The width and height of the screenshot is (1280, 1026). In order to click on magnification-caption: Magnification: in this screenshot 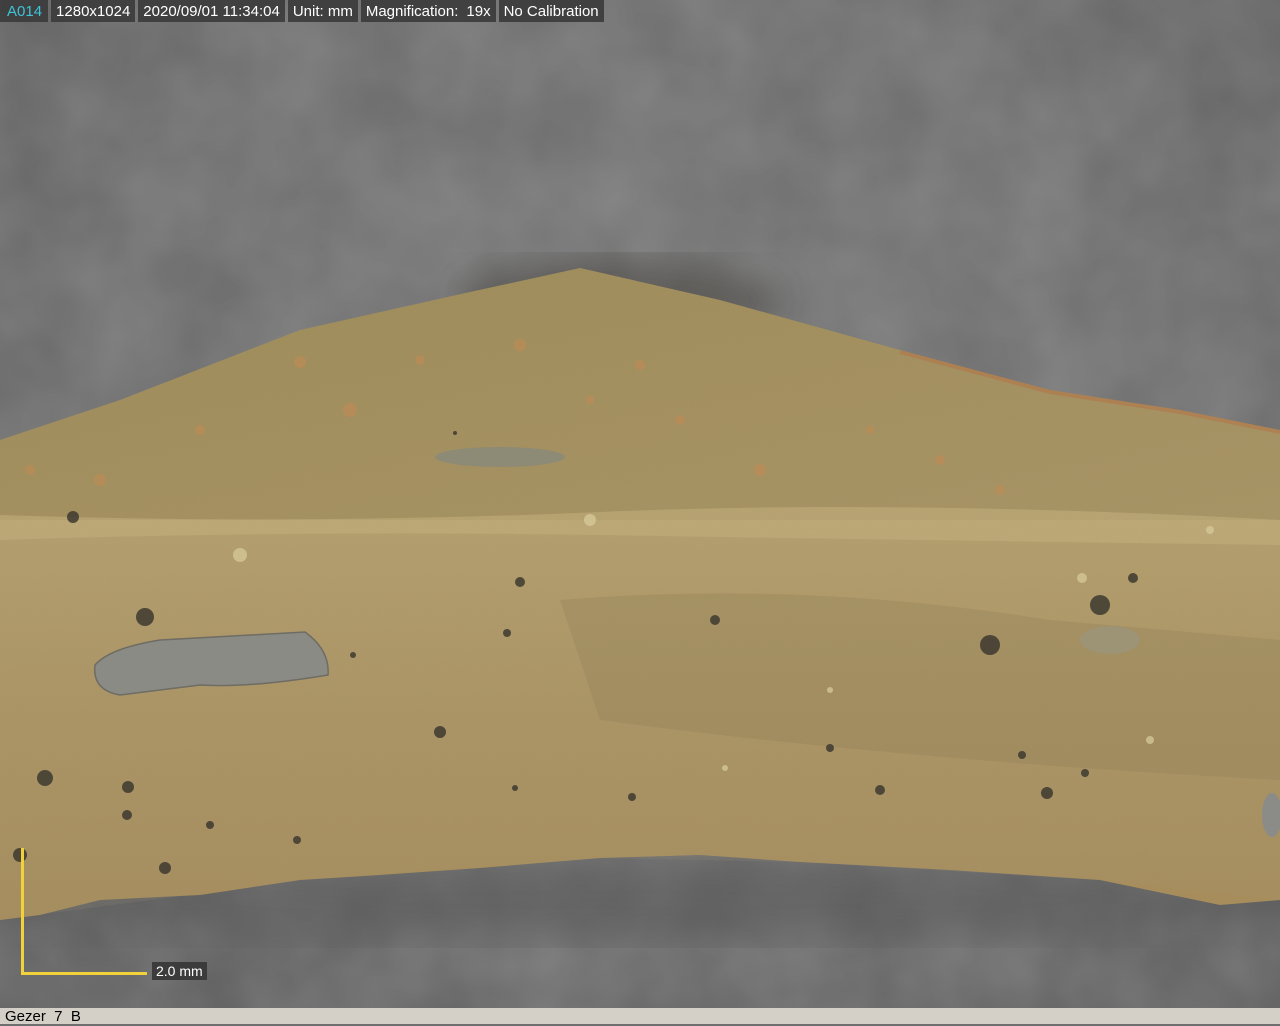, I will do `click(412, 11)`.